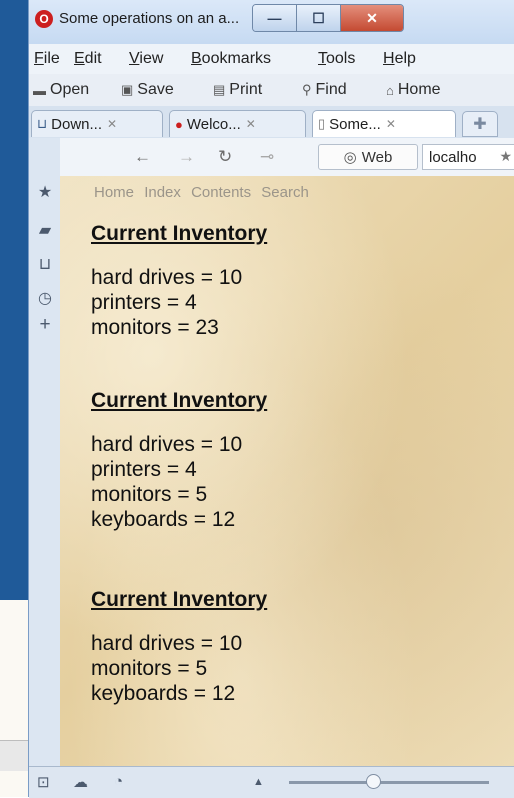  What do you see at coordinates (61, 90) in the screenshot?
I see `open-button: ▬ Open` at bounding box center [61, 90].